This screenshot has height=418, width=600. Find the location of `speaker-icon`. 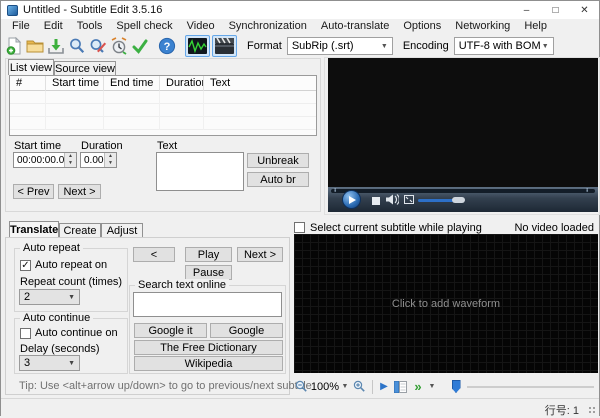

speaker-icon is located at coordinates (393, 199).